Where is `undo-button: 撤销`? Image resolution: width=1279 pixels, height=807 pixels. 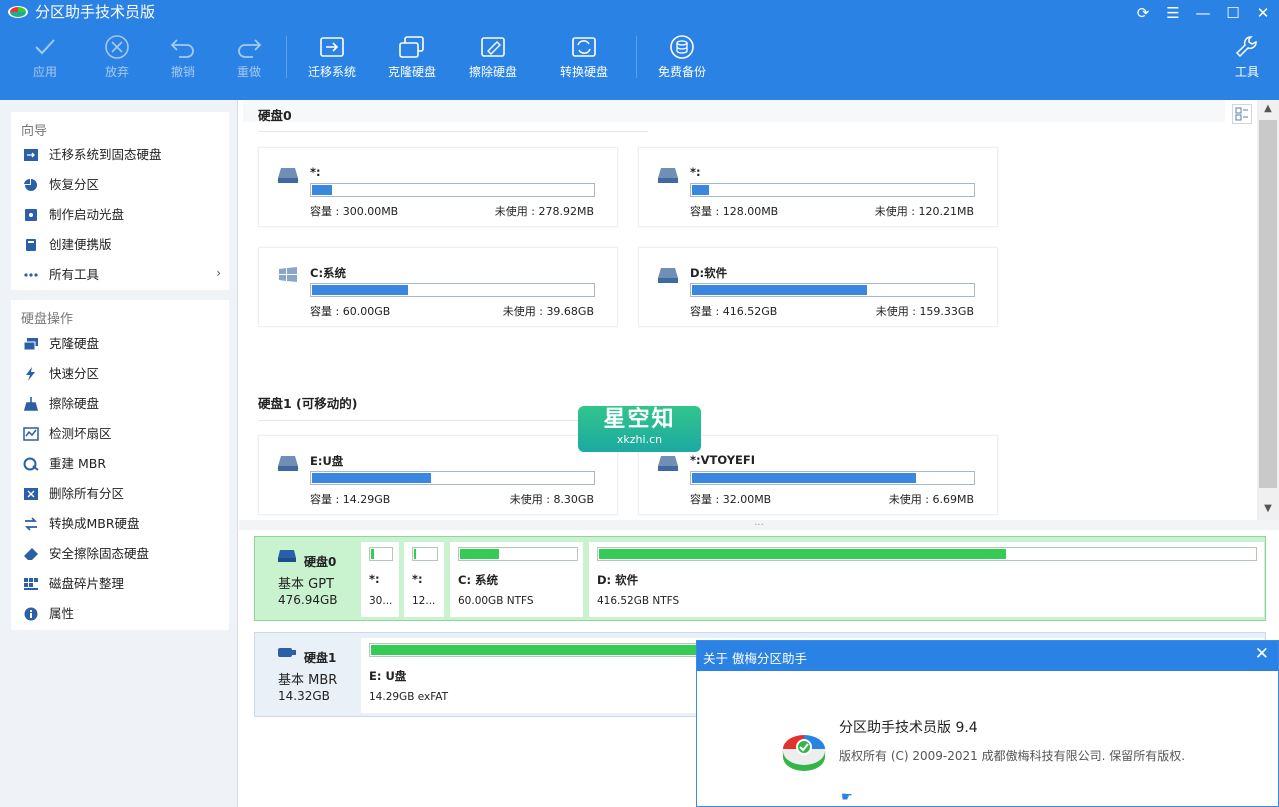
undo-button: 撤销 is located at coordinates (183, 62).